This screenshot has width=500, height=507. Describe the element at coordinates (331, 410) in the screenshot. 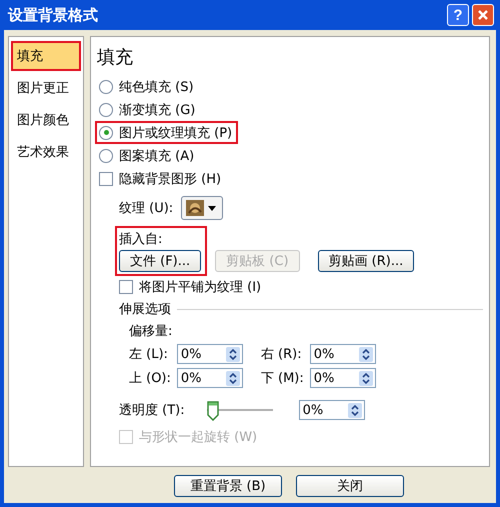

I see `transparency-spinbox: 0%` at that location.